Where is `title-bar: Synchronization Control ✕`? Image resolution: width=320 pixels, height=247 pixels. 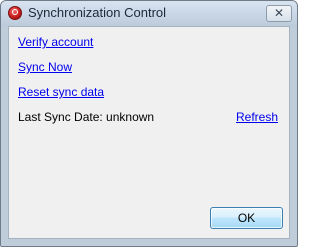
title-bar: Synchronization Control ✕ is located at coordinates (149, 13).